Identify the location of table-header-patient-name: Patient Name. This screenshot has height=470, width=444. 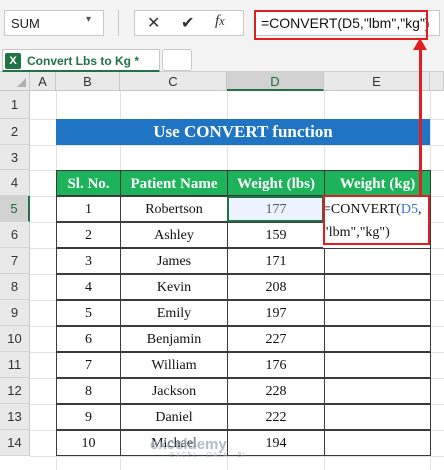
(174, 183).